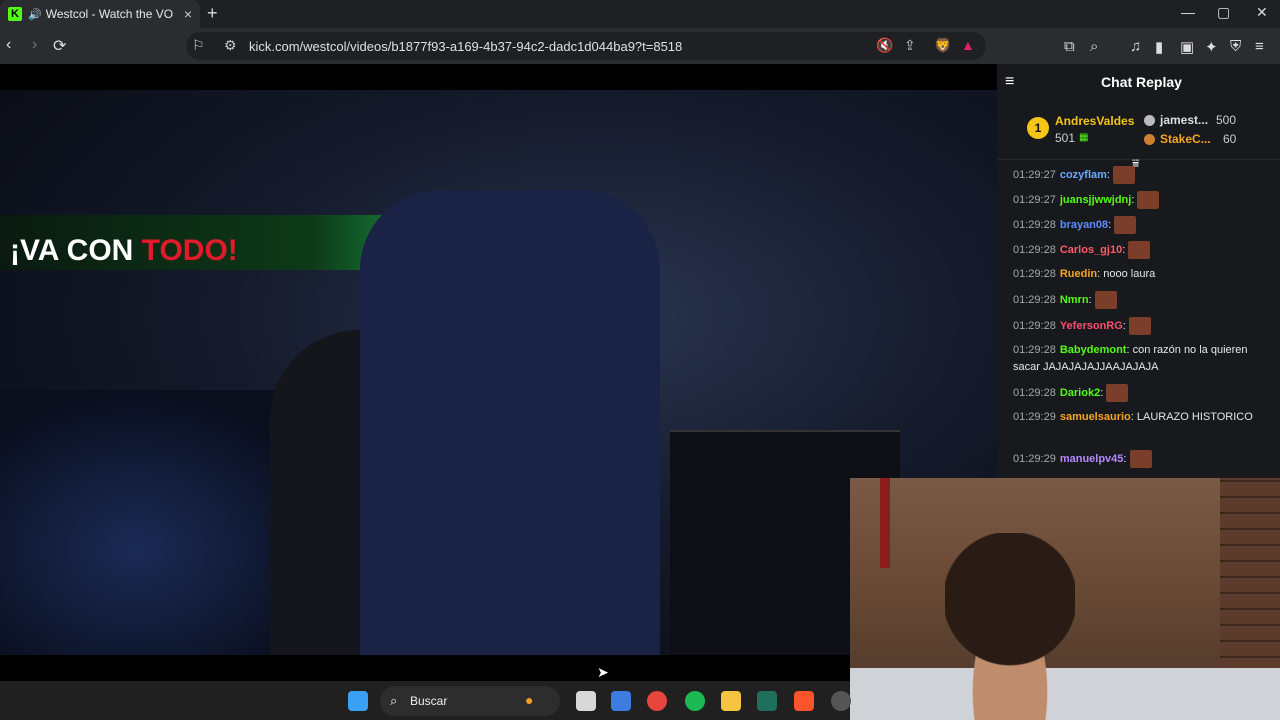 The image size is (1280, 720). I want to click on brave-shields-icon: 🦁, so click(942, 45).